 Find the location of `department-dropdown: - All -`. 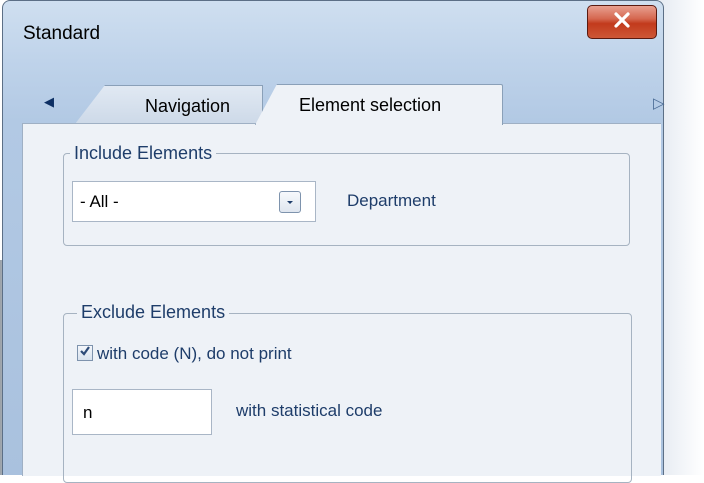

department-dropdown: - All - is located at coordinates (194, 201).